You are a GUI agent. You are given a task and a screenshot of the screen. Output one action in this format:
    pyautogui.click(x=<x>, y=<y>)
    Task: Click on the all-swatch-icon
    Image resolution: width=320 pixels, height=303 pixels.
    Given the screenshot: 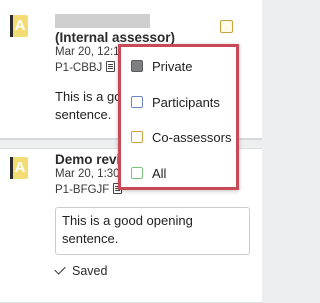 What is the action you would take?
    pyautogui.click(x=137, y=173)
    